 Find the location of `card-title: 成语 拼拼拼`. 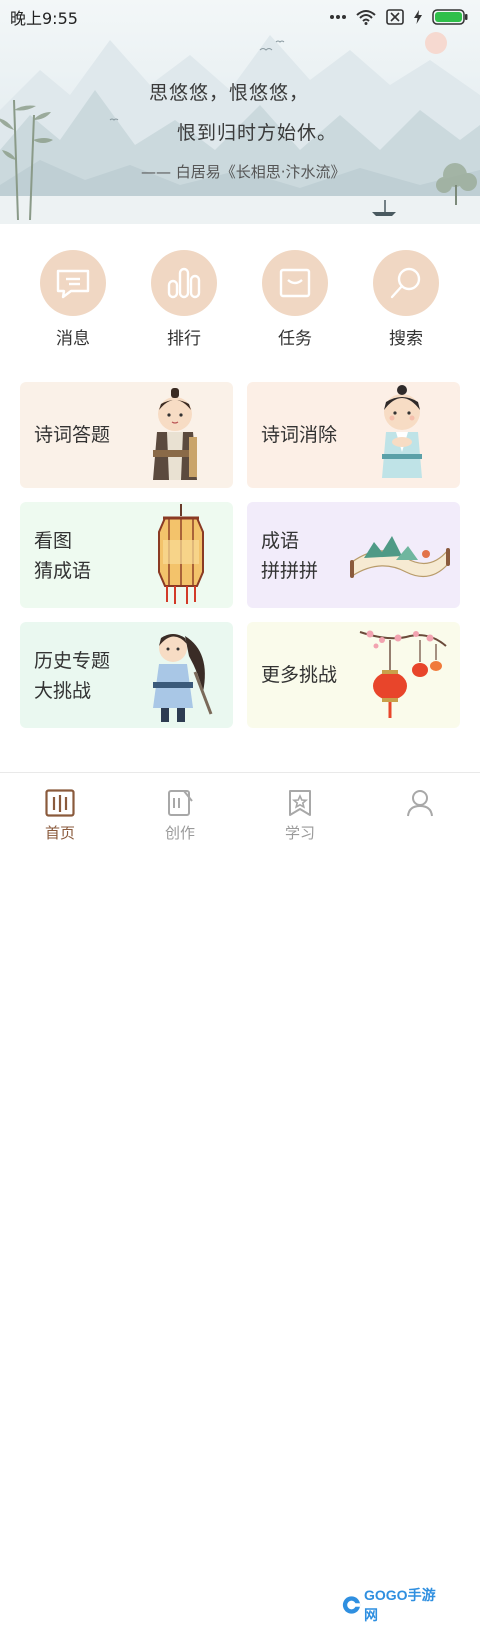

card-title: 成语 拼拼拼 is located at coordinates (289, 556).